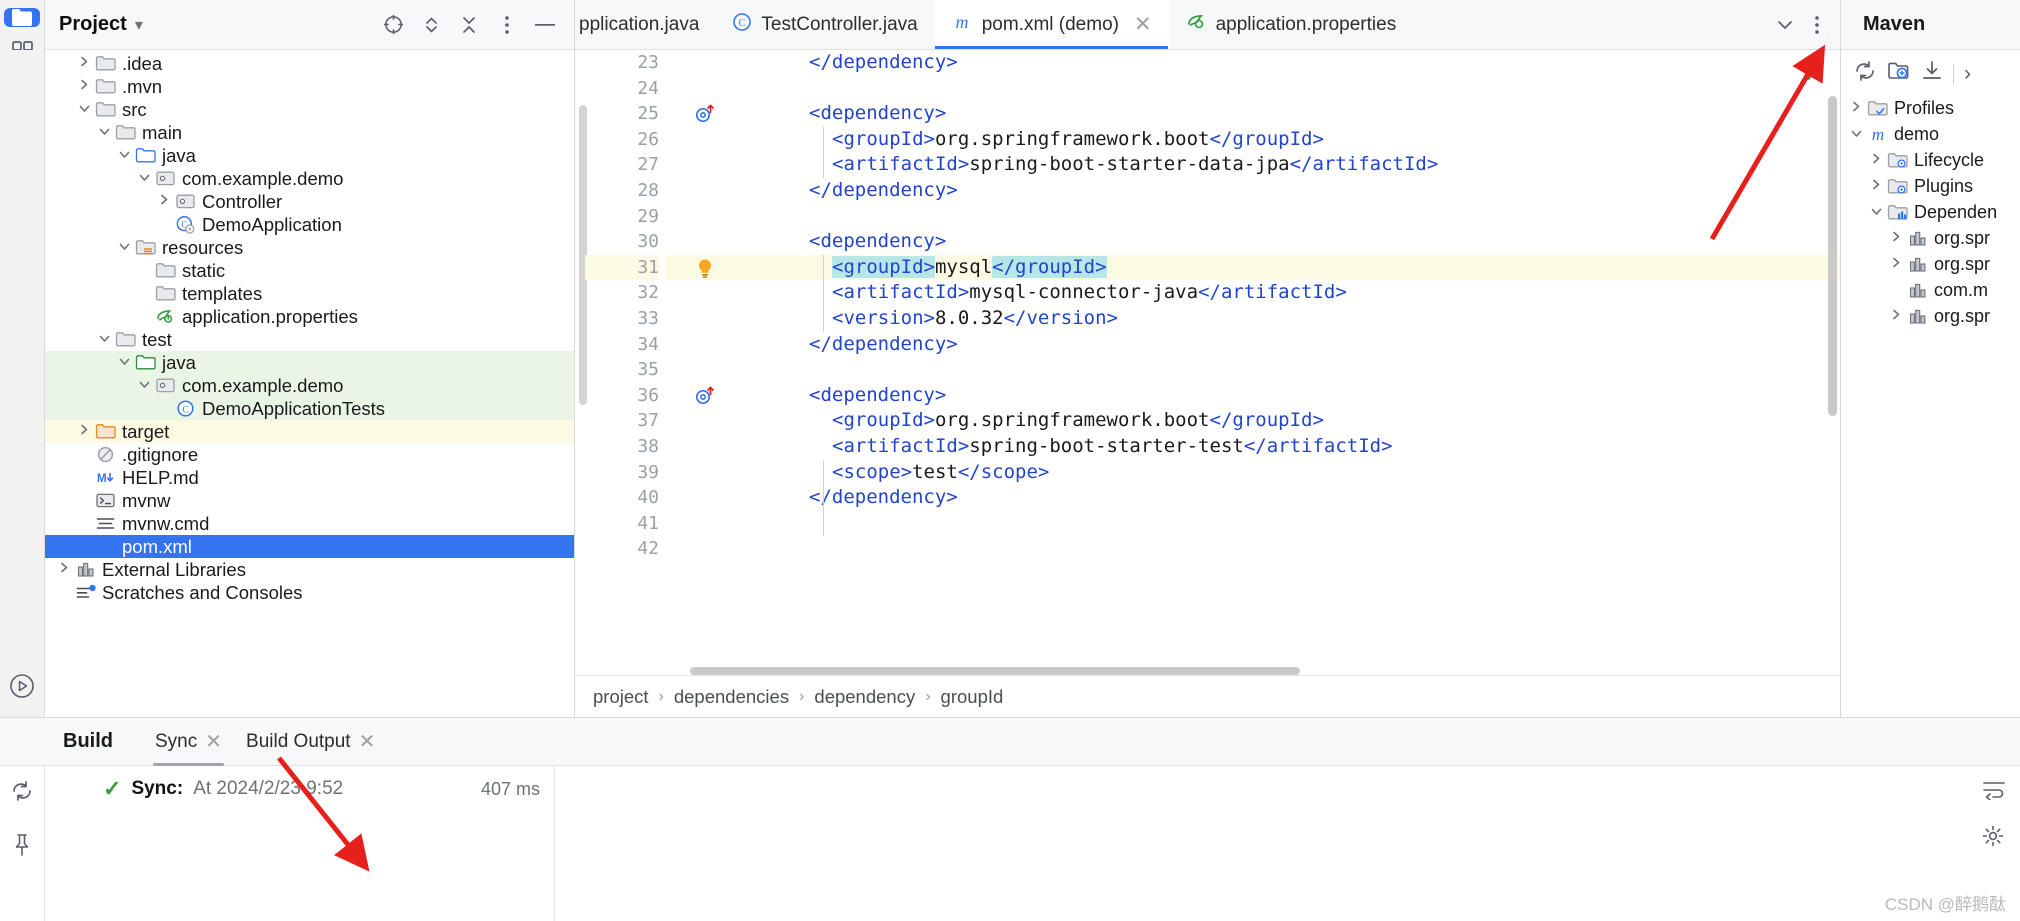 This screenshot has width=2020, height=921. Describe the element at coordinates (1207, 696) in the screenshot. I see `breadcrumb: project › dependencies › dependency › groupId` at that location.